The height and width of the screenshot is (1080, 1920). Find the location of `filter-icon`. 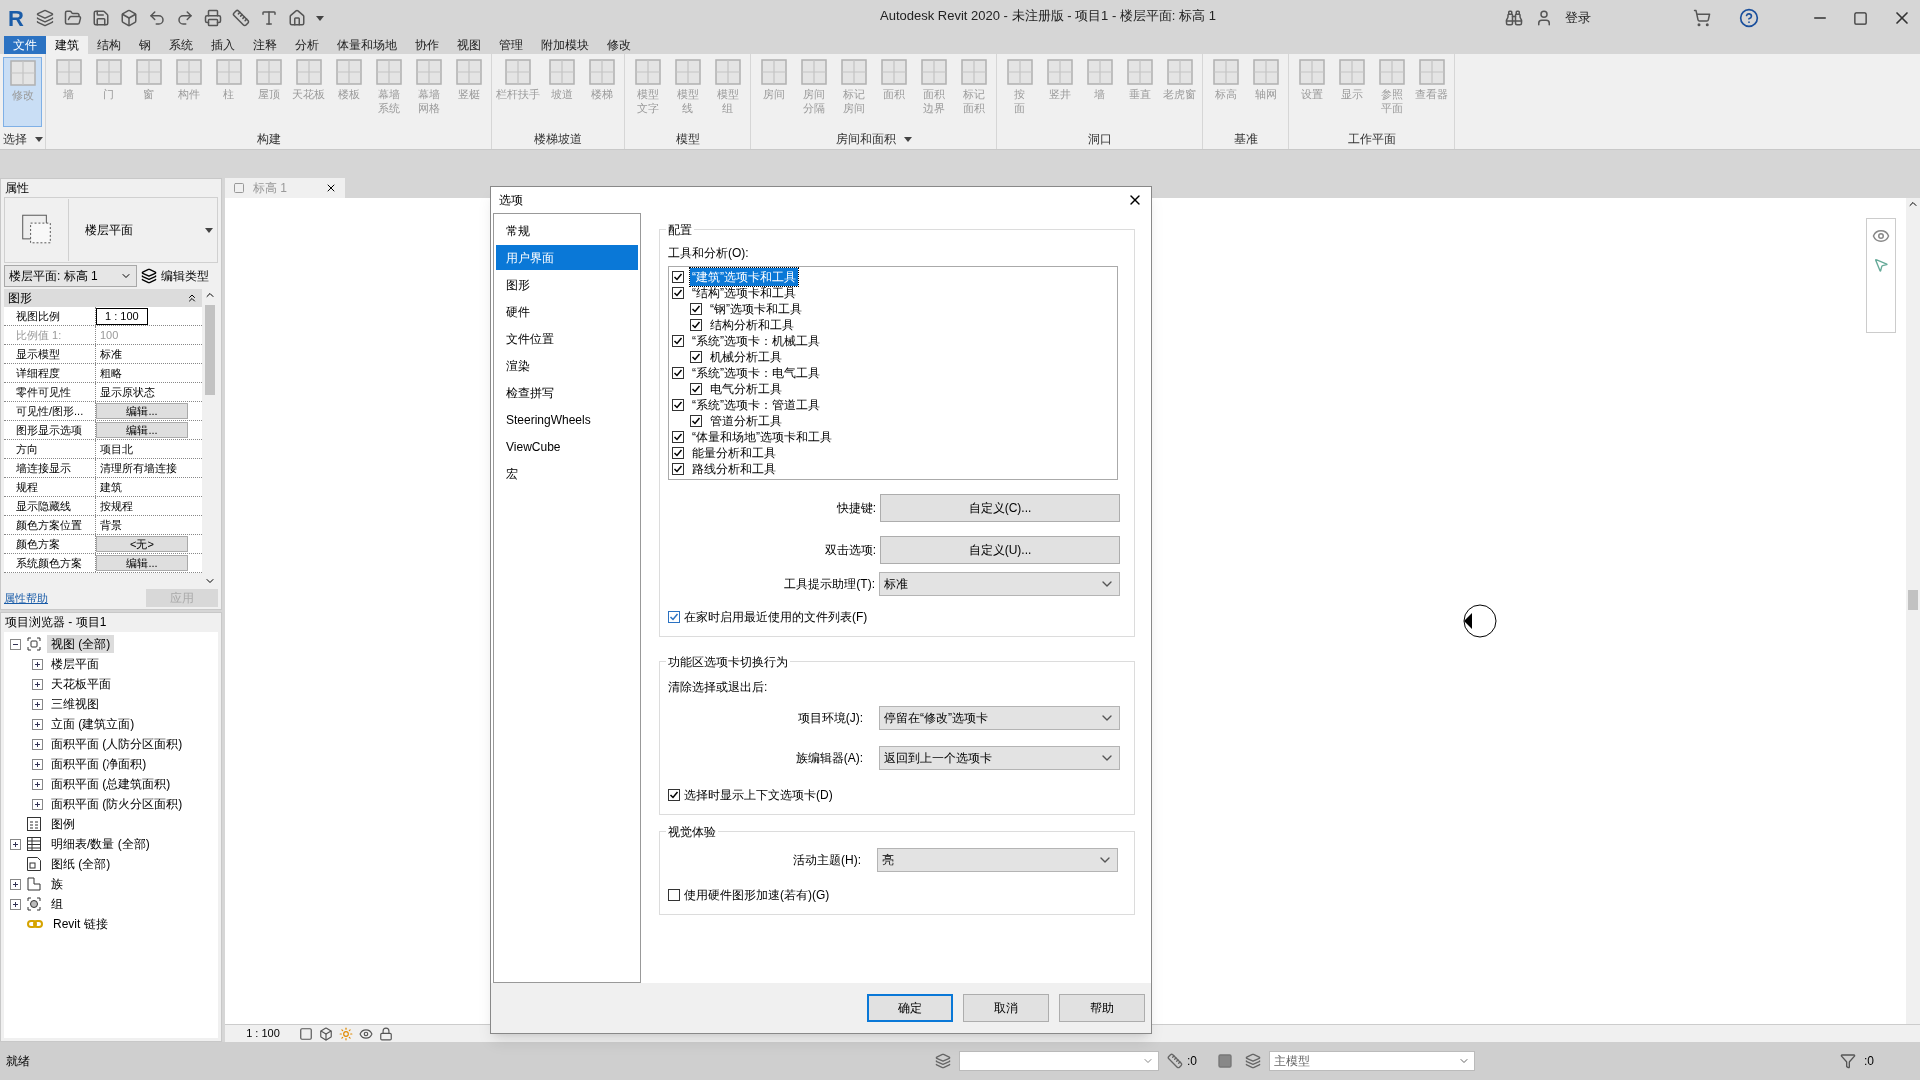

filter-icon is located at coordinates (1848, 1061).